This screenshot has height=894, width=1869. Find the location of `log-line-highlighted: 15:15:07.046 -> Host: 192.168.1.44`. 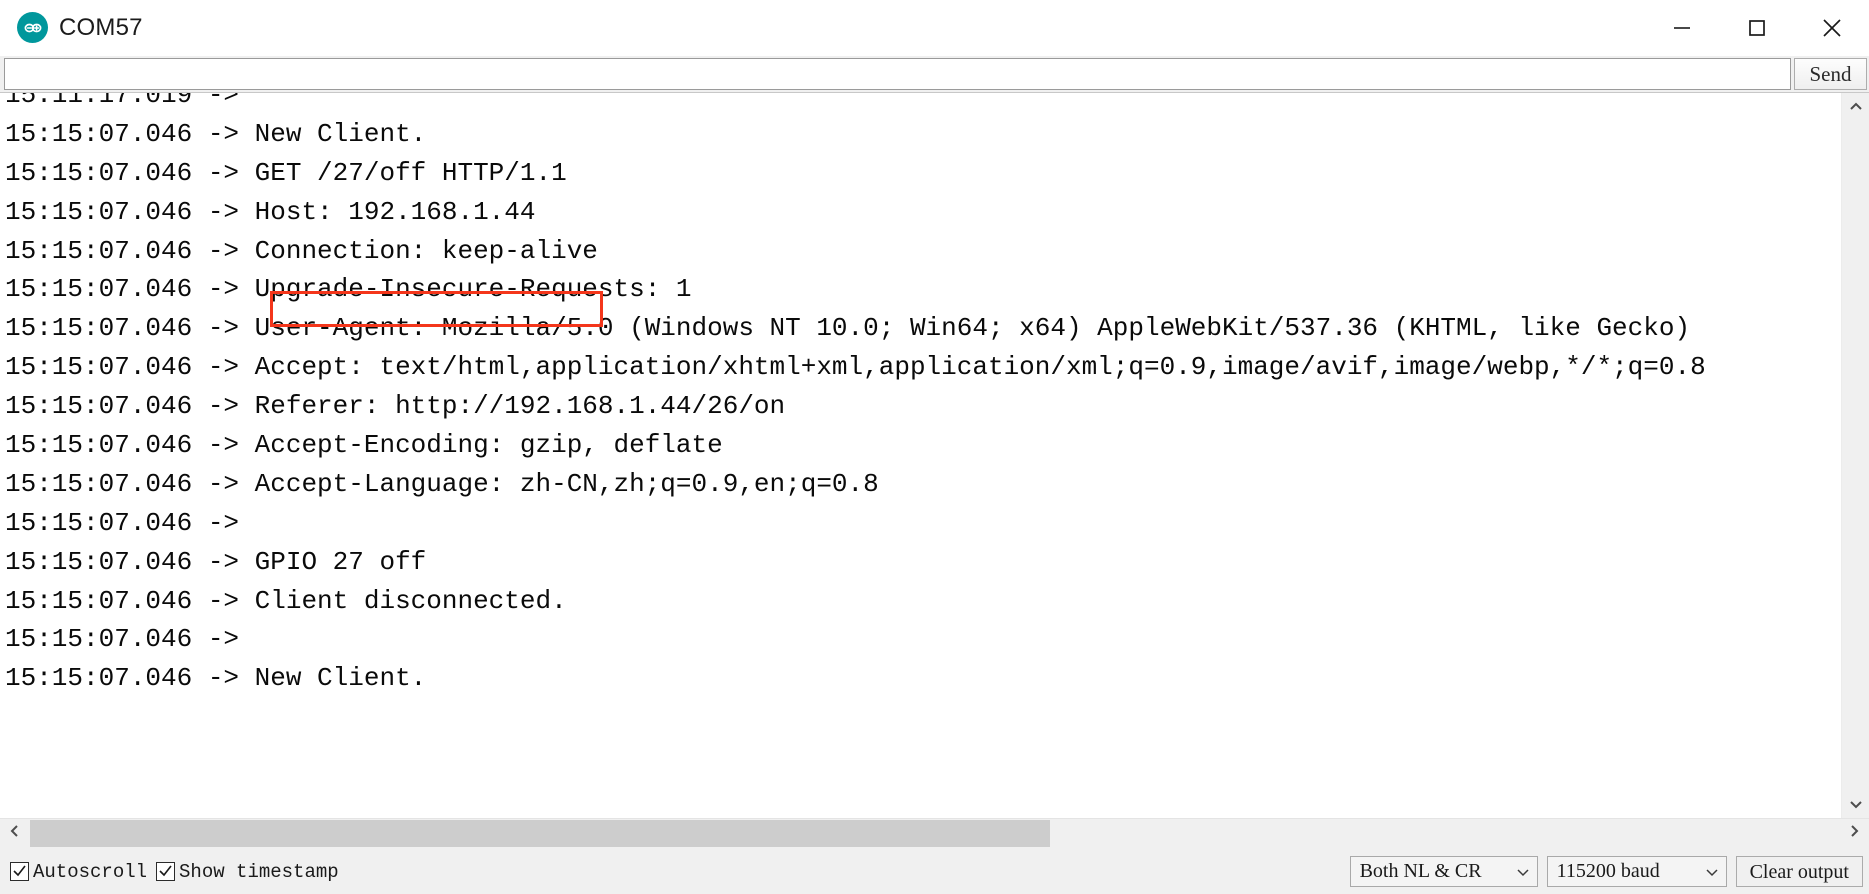

log-line-highlighted: 15:15:07.046 -> Host: 192.168.1.44 is located at coordinates (270, 211).